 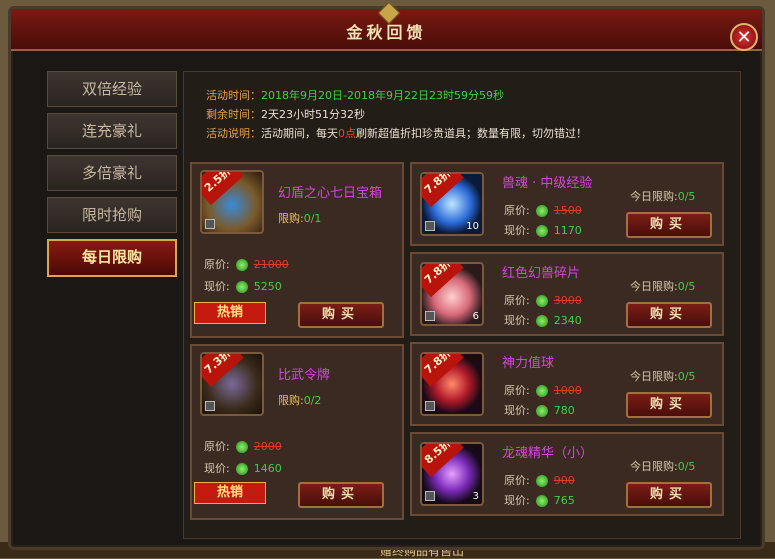 I want to click on current-price-row: 现价: 765, so click(x=539, y=500).